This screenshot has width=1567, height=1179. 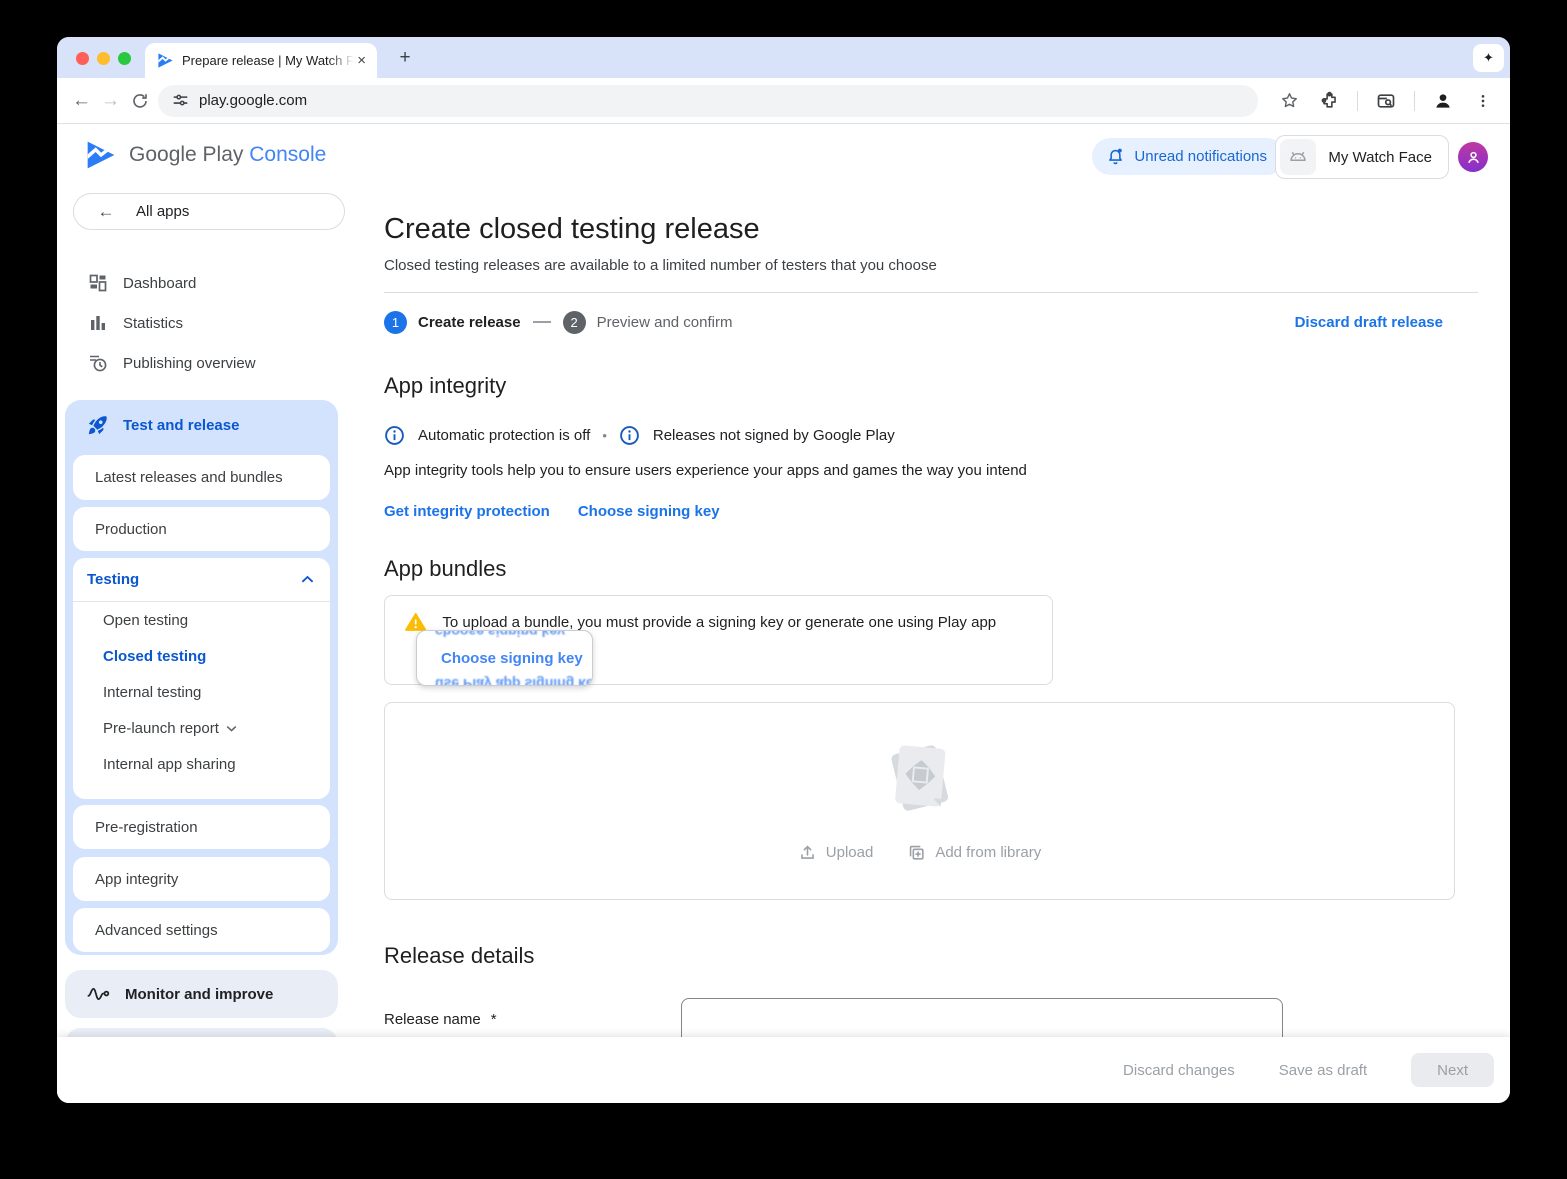 I want to click on toolbar-separator, so click(x=1414, y=100).